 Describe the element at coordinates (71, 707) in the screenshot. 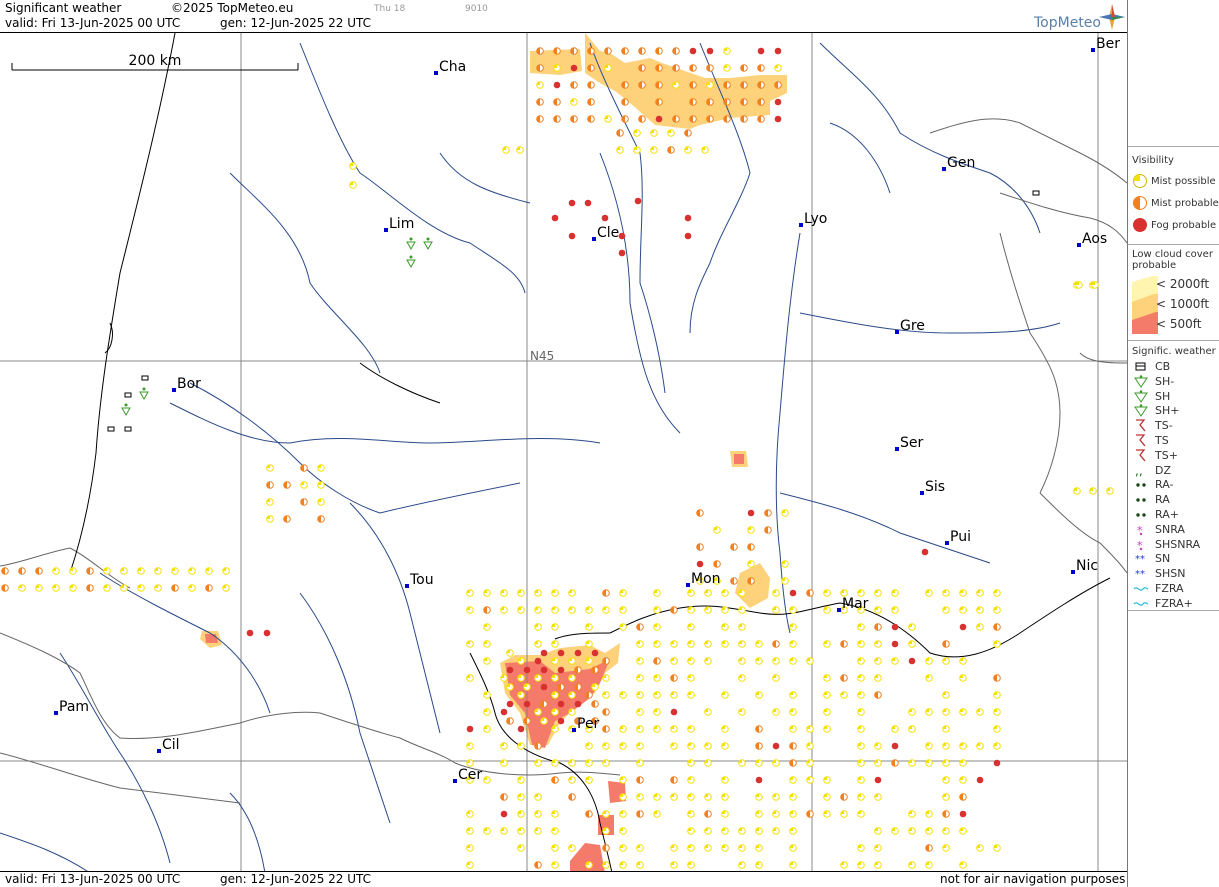

I see `city-pam: Pam` at that location.